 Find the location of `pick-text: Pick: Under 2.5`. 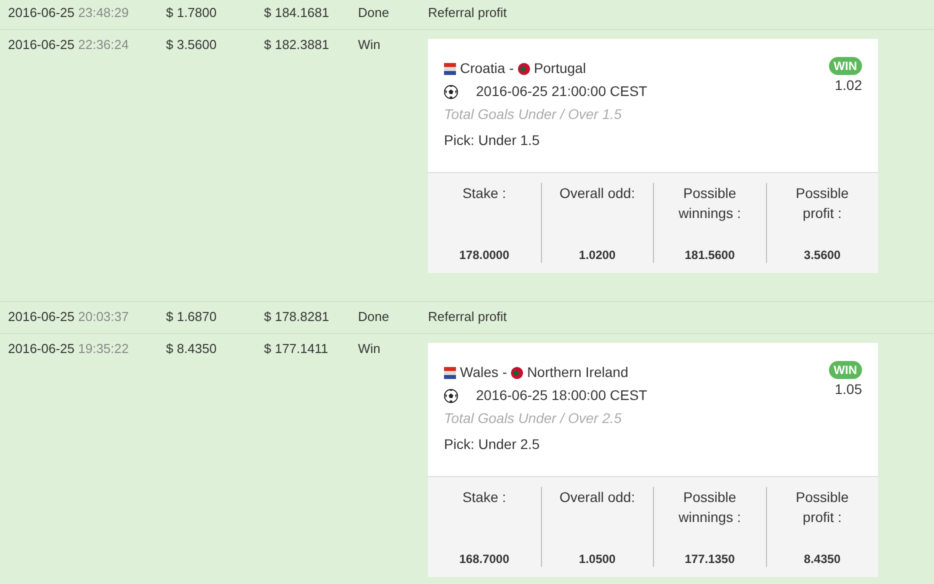

pick-text: Pick: Under 2.5 is located at coordinates (492, 444).